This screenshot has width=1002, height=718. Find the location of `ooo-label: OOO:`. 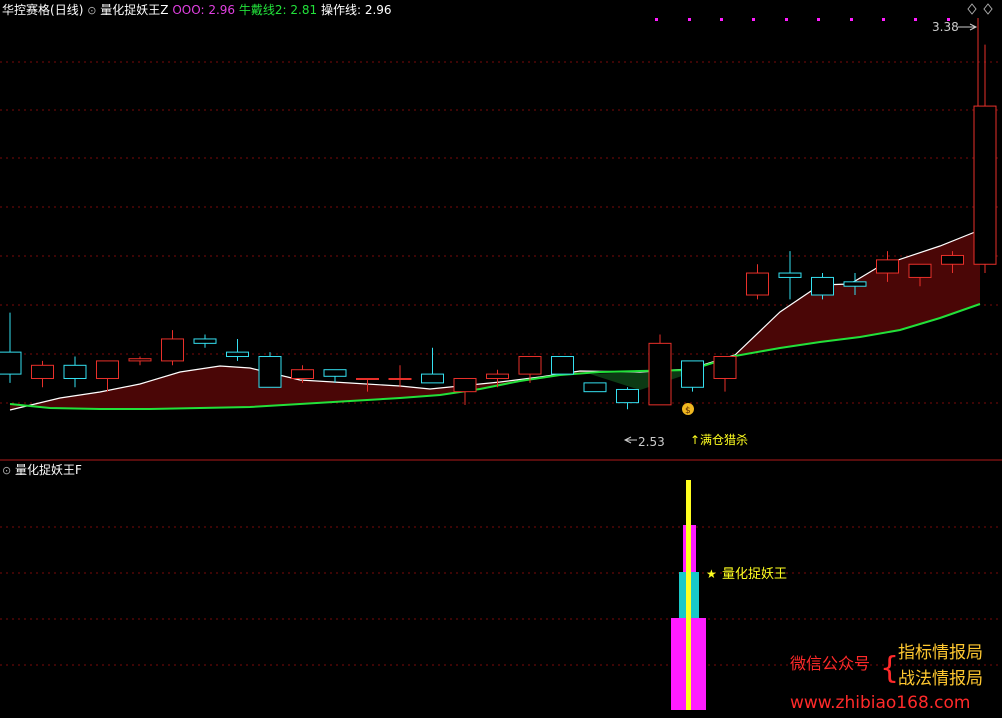

ooo-label: OOO: is located at coordinates (188, 10).